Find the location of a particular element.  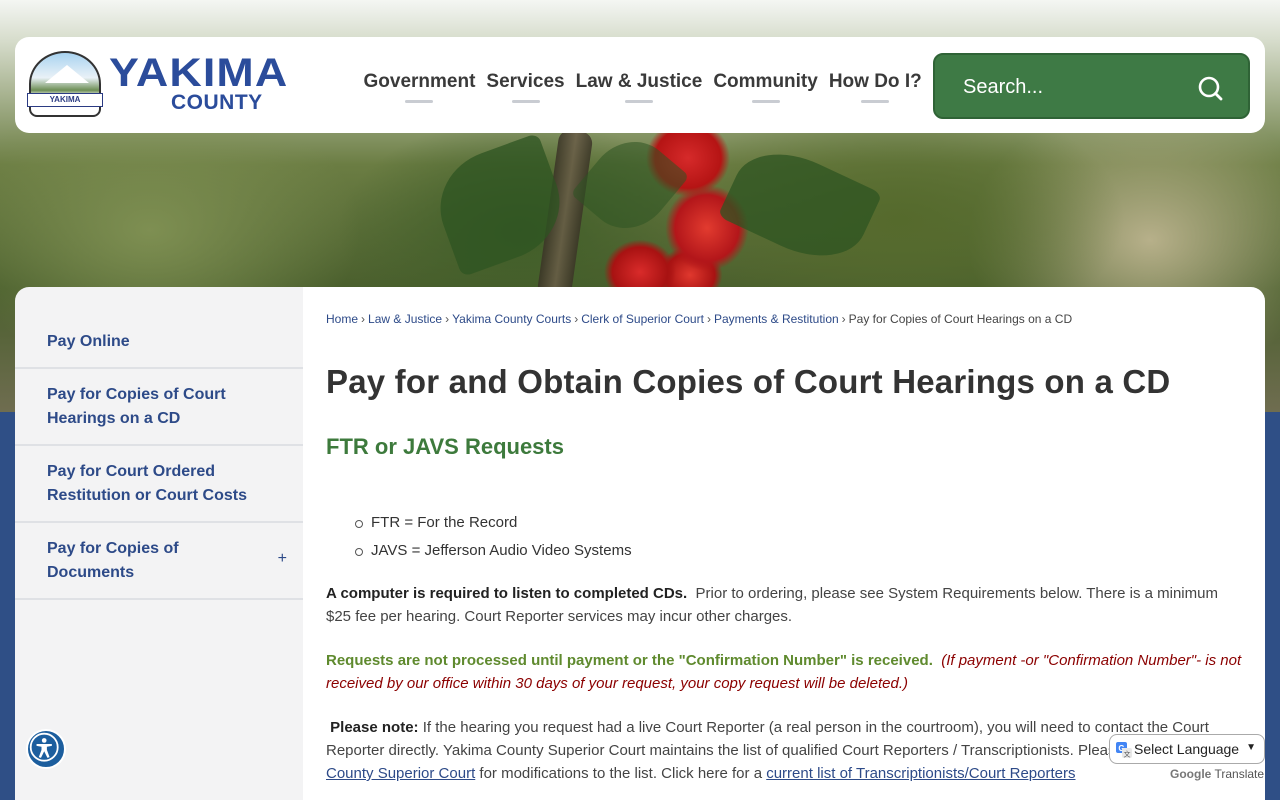

chevron-down-icon: ▼ is located at coordinates (1251, 747).